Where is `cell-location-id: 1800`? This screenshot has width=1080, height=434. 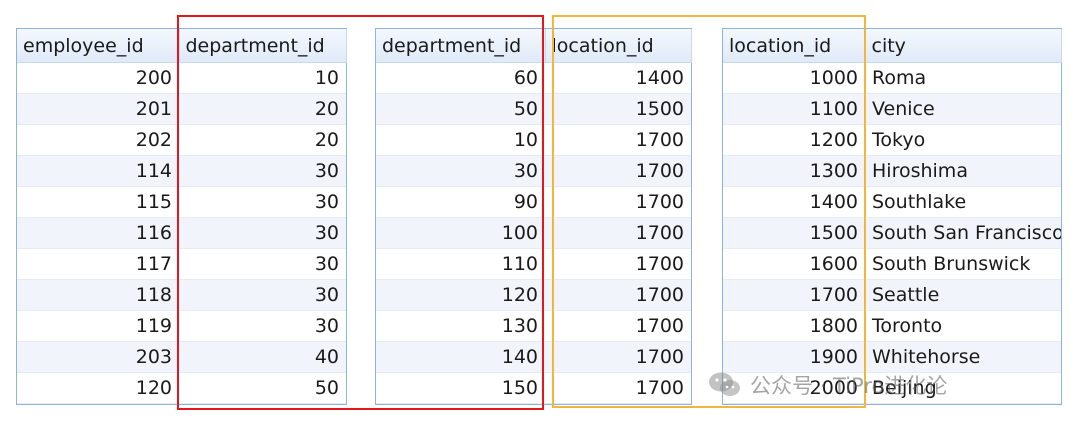 cell-location-id: 1800 is located at coordinates (794, 326).